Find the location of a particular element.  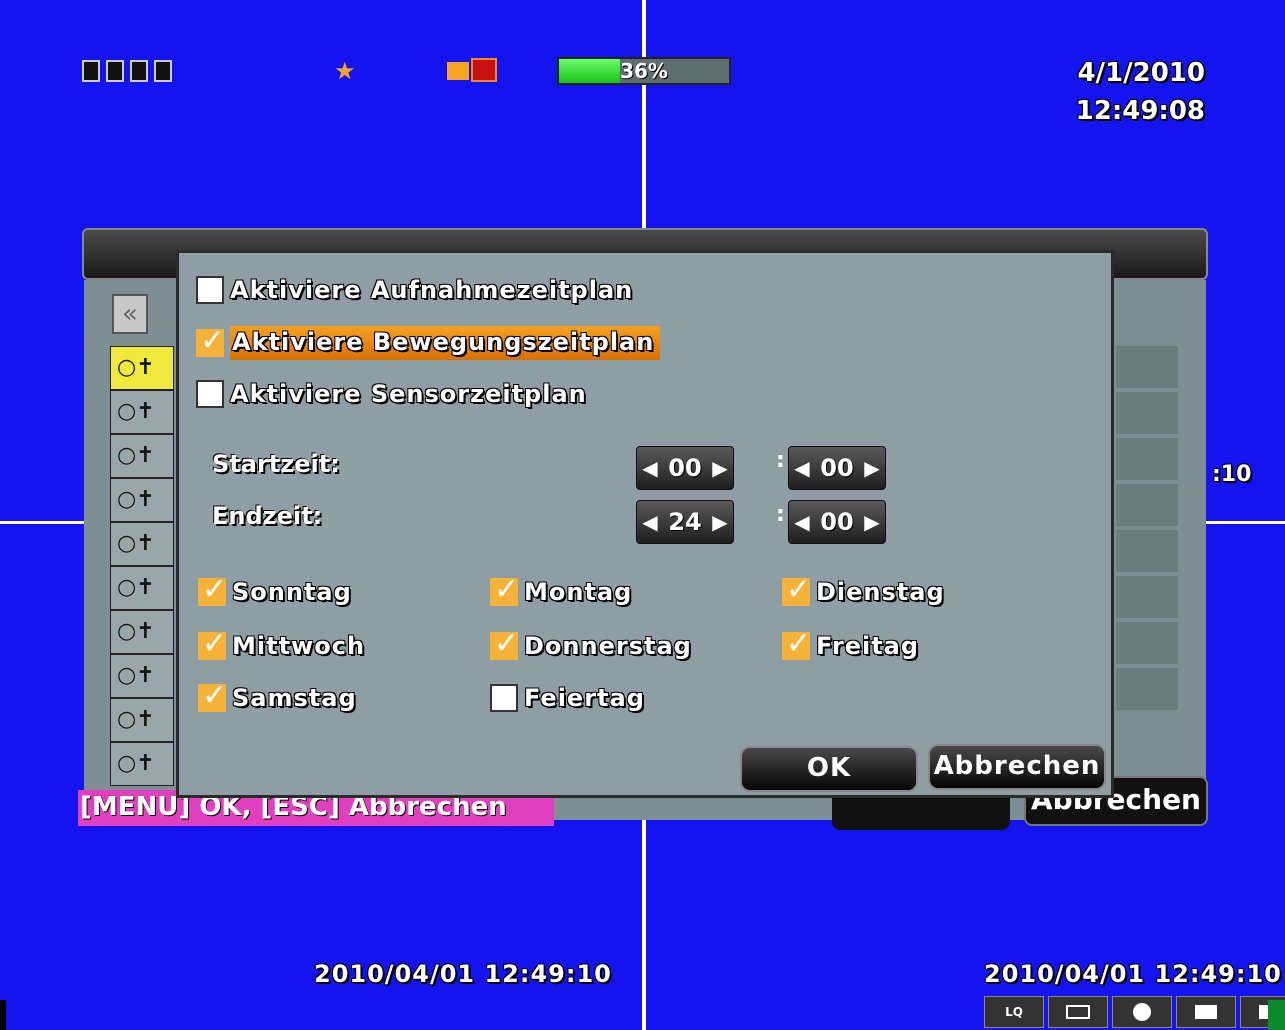

day-label: Samstag is located at coordinates (294, 698).